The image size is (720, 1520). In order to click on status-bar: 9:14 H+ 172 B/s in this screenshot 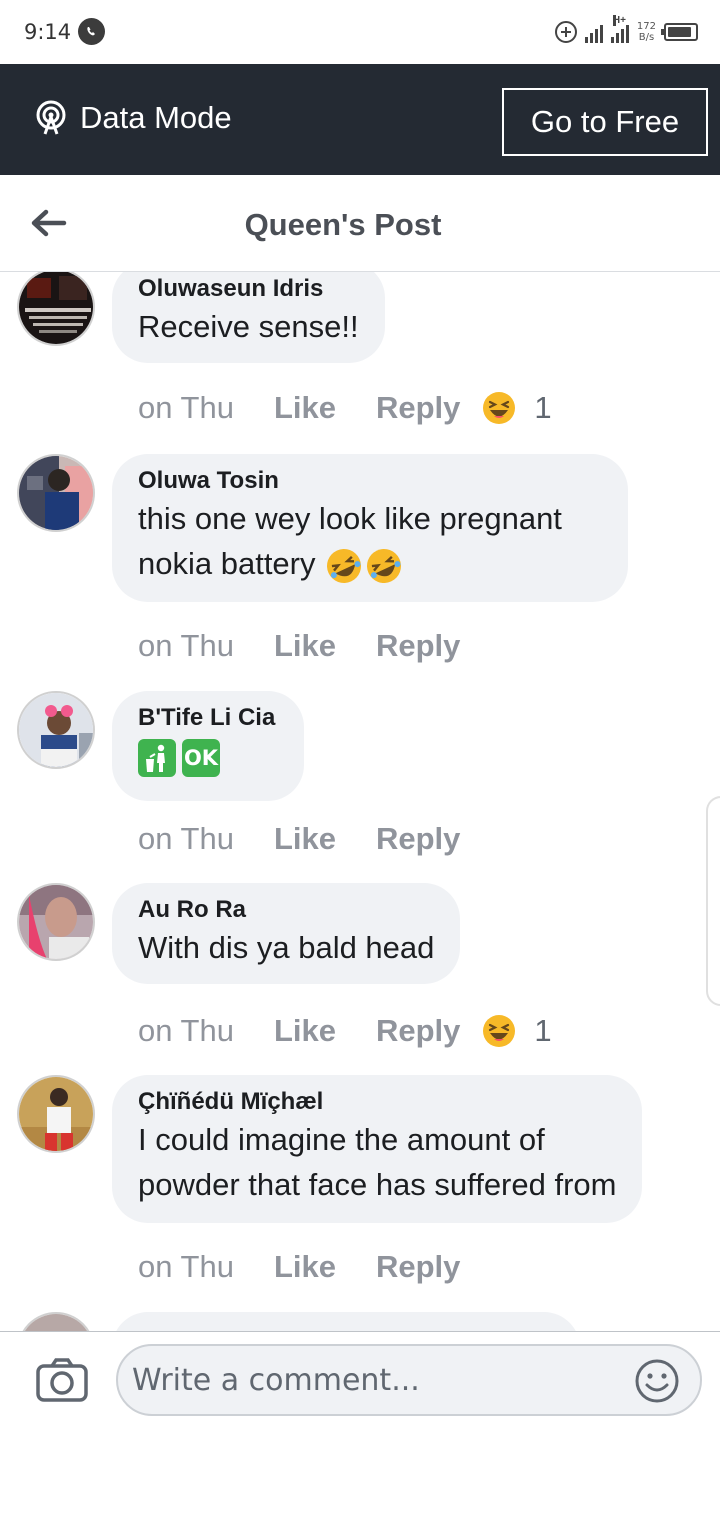, I will do `click(360, 32)`.